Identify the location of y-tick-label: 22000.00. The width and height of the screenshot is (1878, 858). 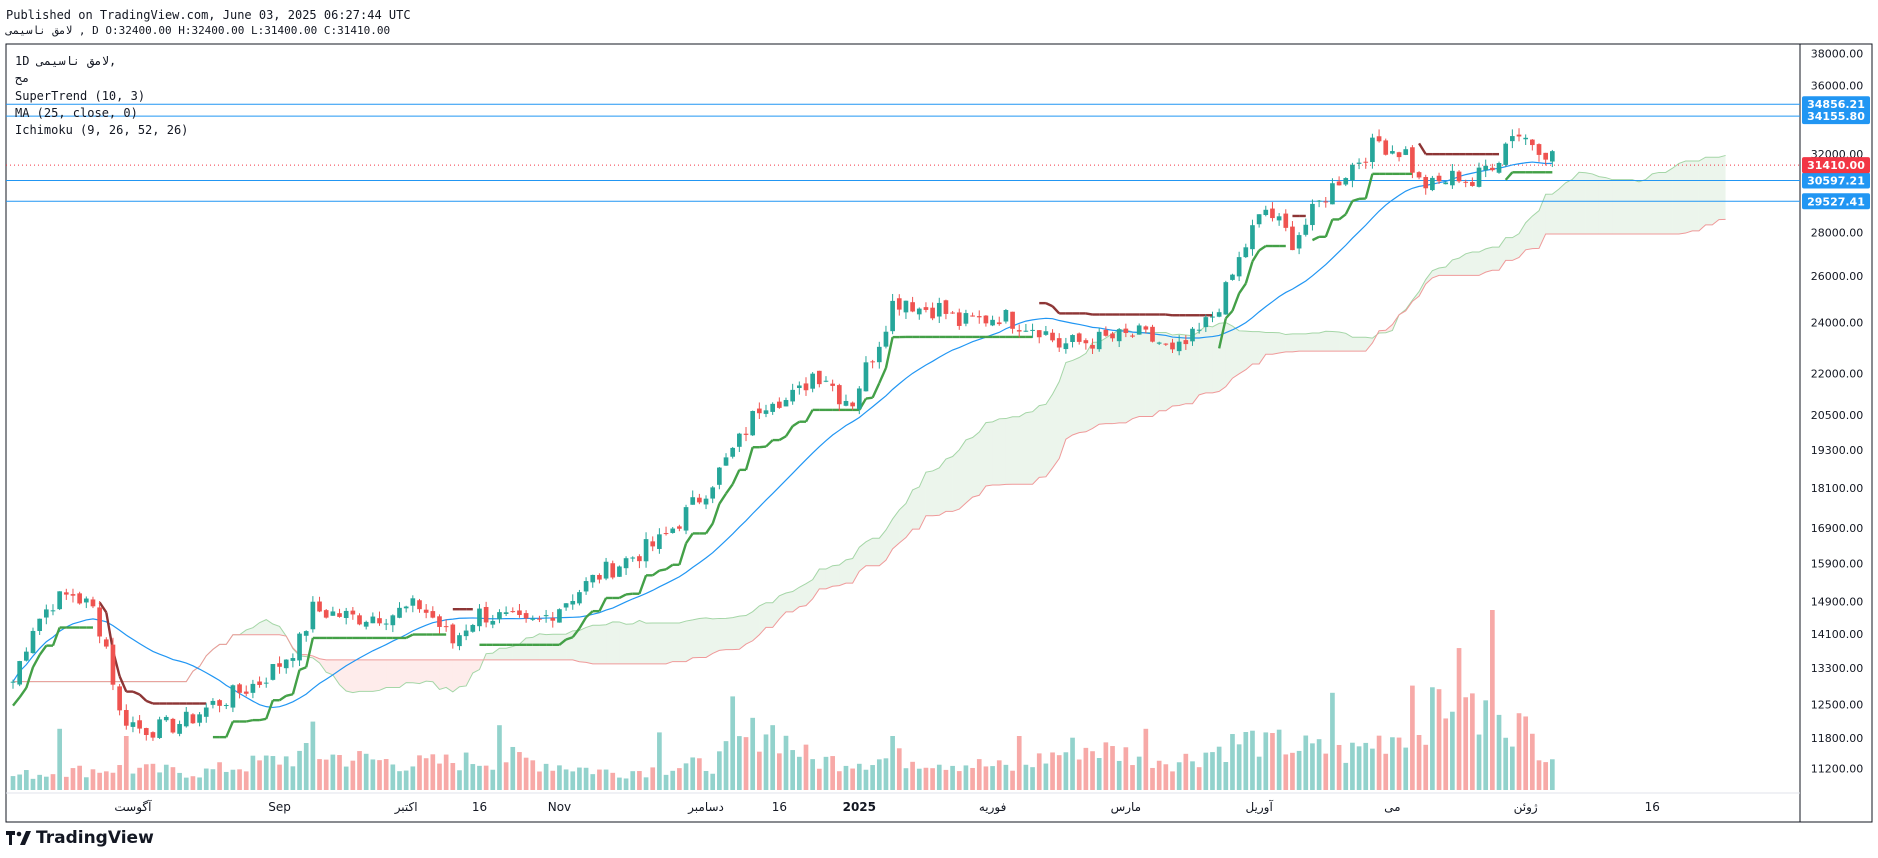
(1837, 374).